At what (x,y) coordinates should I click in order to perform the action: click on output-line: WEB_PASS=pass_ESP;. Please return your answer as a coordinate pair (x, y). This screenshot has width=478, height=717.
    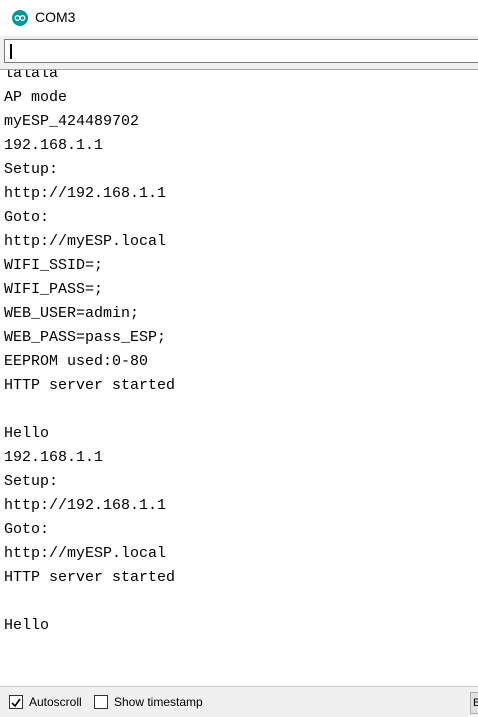
    Looking at the image, I should click on (85, 337).